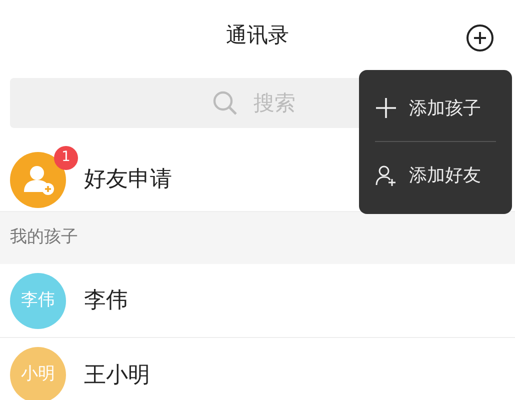 Image resolution: width=515 pixels, height=400 pixels. What do you see at coordinates (38, 373) in the screenshot?
I see `avatar: 小明` at bounding box center [38, 373].